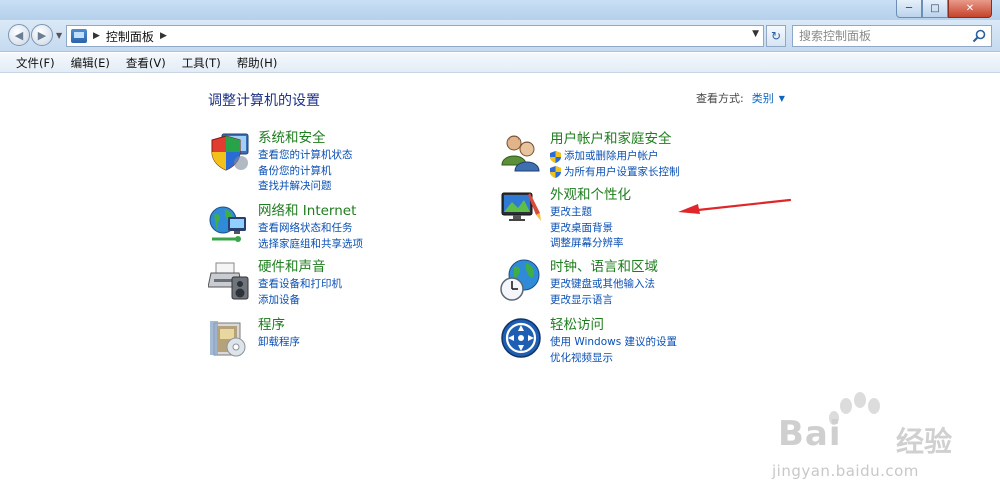 The width and height of the screenshot is (1000, 503). I want to click on breadcrumb-control-panel: 控制面板, so click(130, 36).